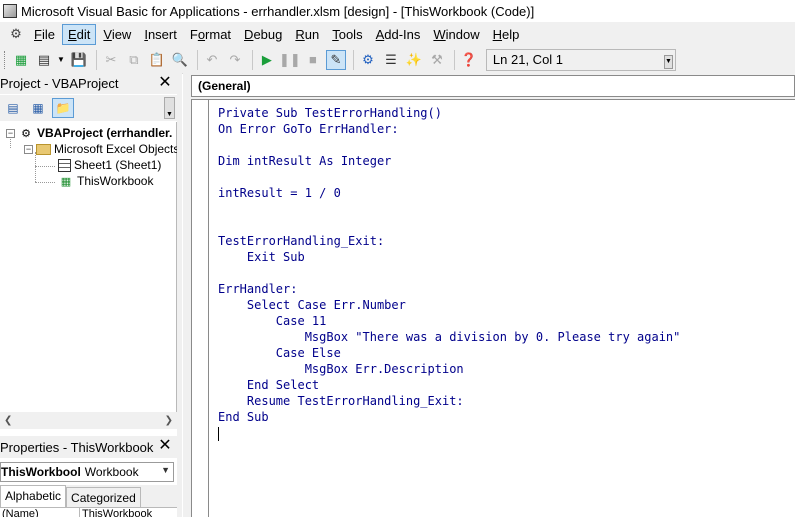  What do you see at coordinates (267, 60) in the screenshot?
I see `run-icon: ▶` at bounding box center [267, 60].